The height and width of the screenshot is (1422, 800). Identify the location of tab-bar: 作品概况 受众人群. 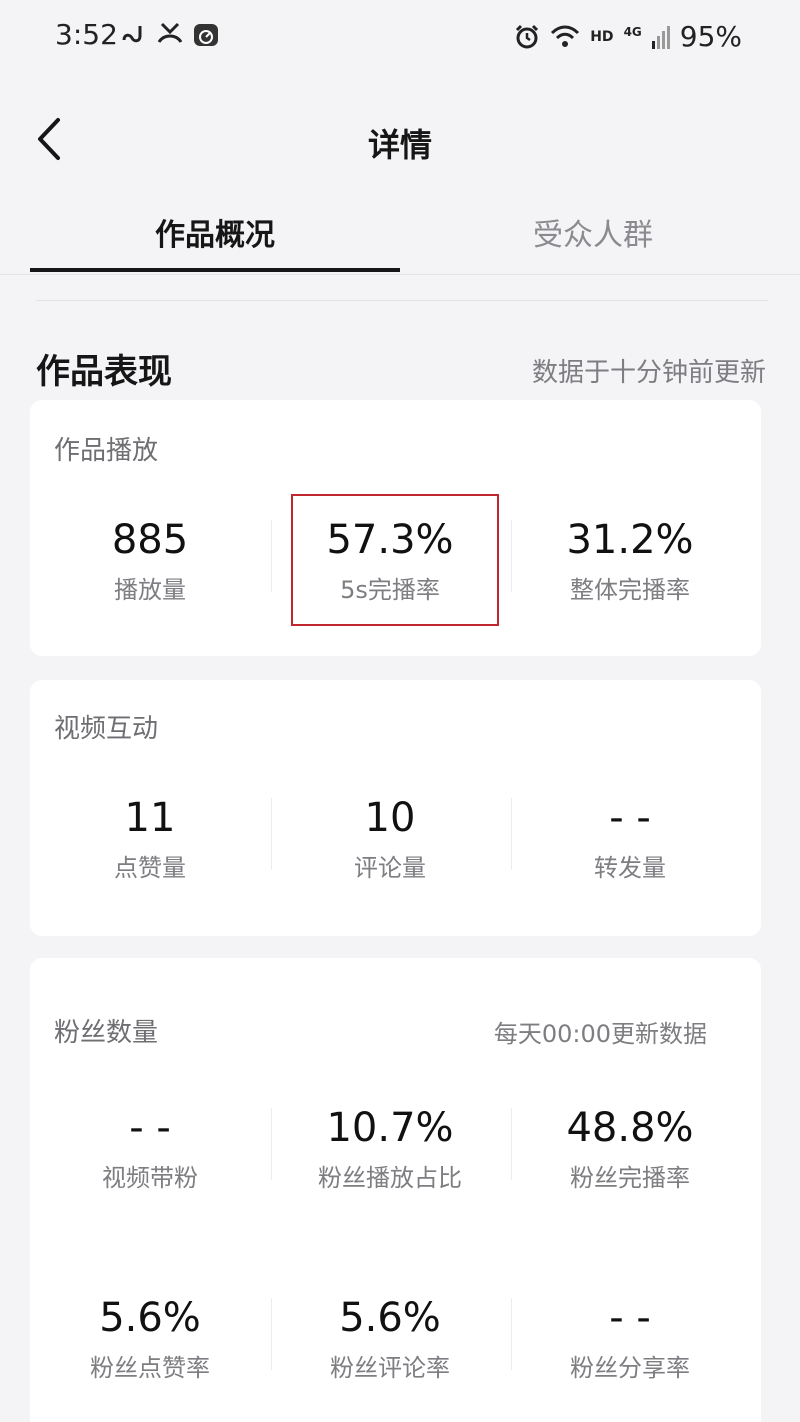
(400, 235).